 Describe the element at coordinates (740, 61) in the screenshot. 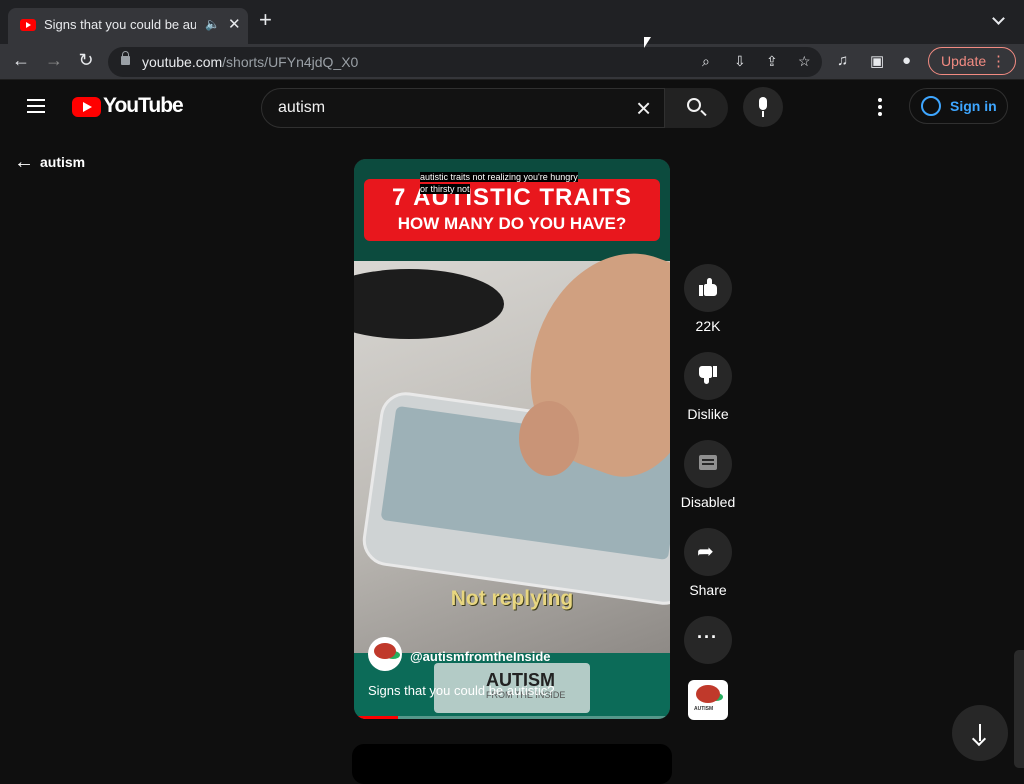

I see `install-icon: ⇩` at that location.